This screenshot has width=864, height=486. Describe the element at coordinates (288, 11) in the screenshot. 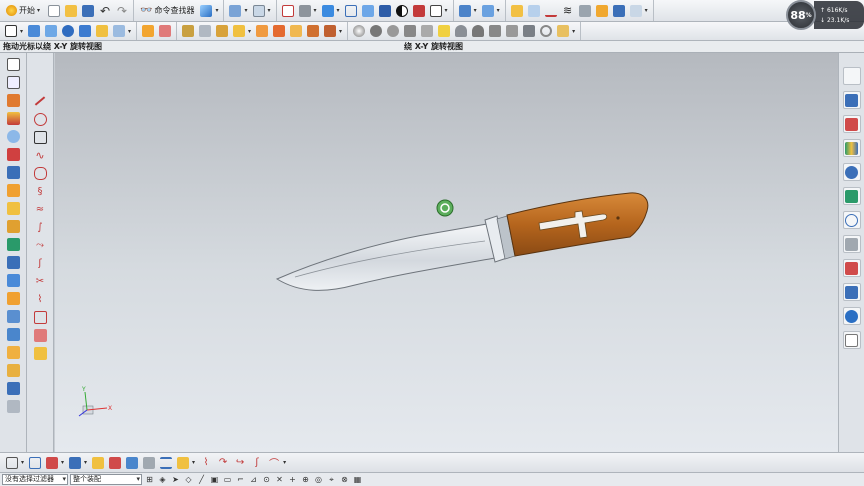

I see `fit-view-button` at that location.